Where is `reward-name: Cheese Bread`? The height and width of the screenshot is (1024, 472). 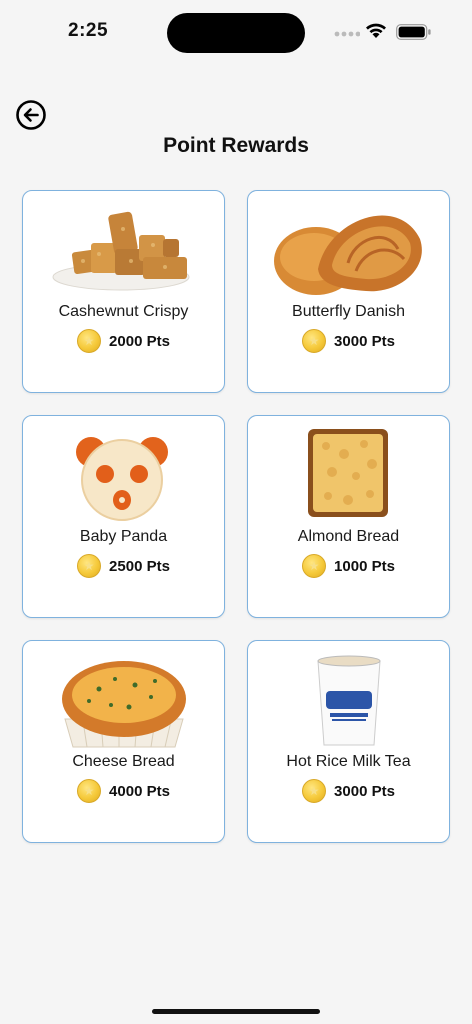 reward-name: Cheese Bread is located at coordinates (123, 761).